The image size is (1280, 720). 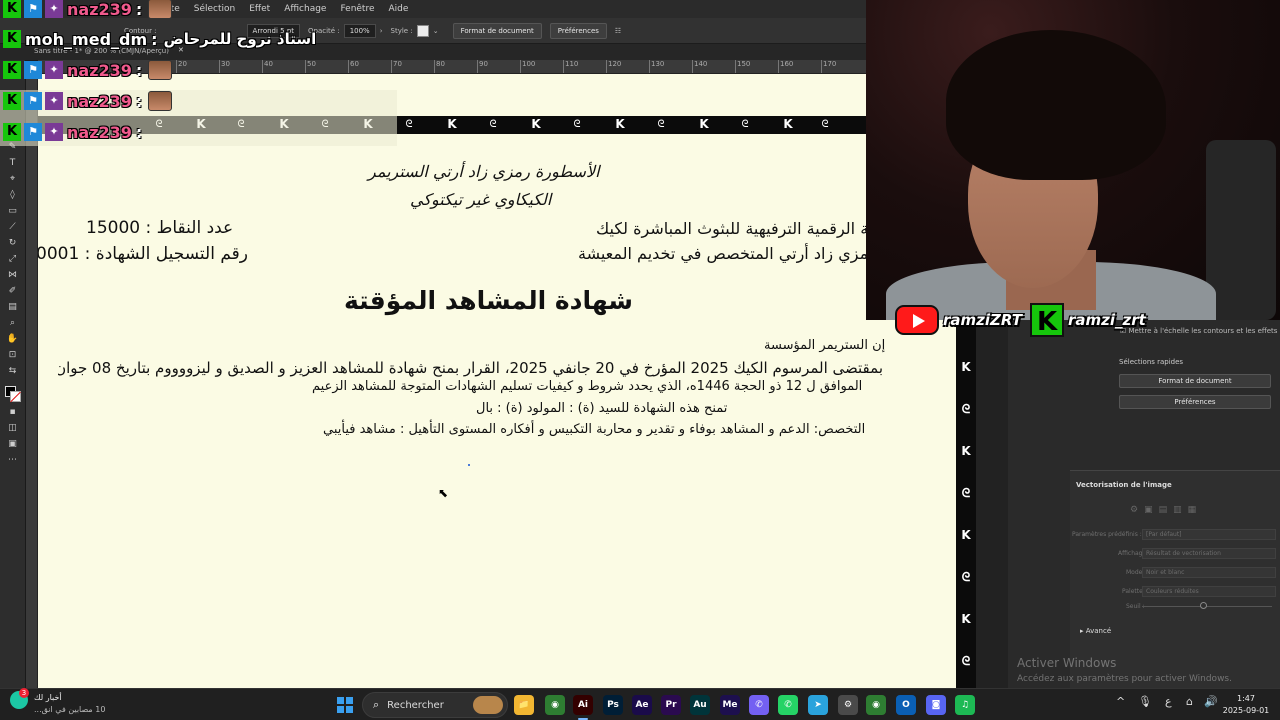 I want to click on search-placeholder: Rechercher, so click(x=415, y=705).